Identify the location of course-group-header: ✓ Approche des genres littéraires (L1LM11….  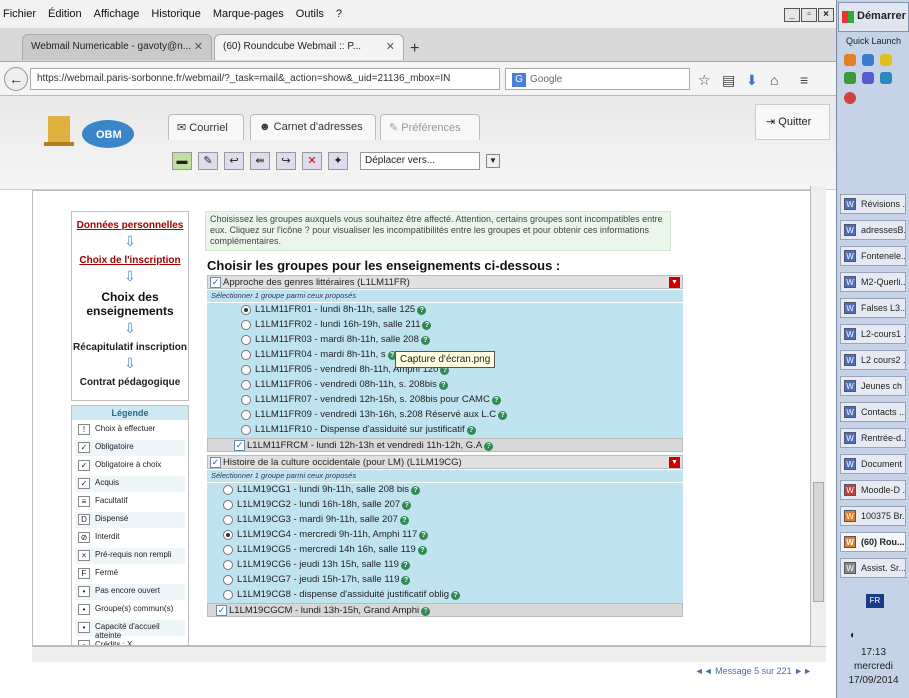
(445, 282).